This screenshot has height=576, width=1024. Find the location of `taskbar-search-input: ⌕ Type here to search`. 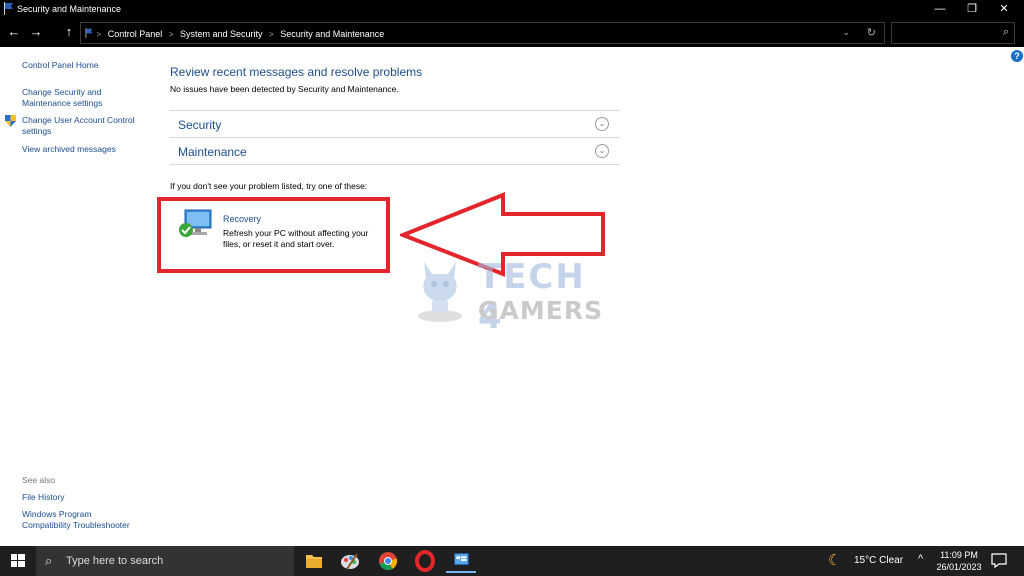

taskbar-search-input: ⌕ Type here to search is located at coordinates (165, 561).